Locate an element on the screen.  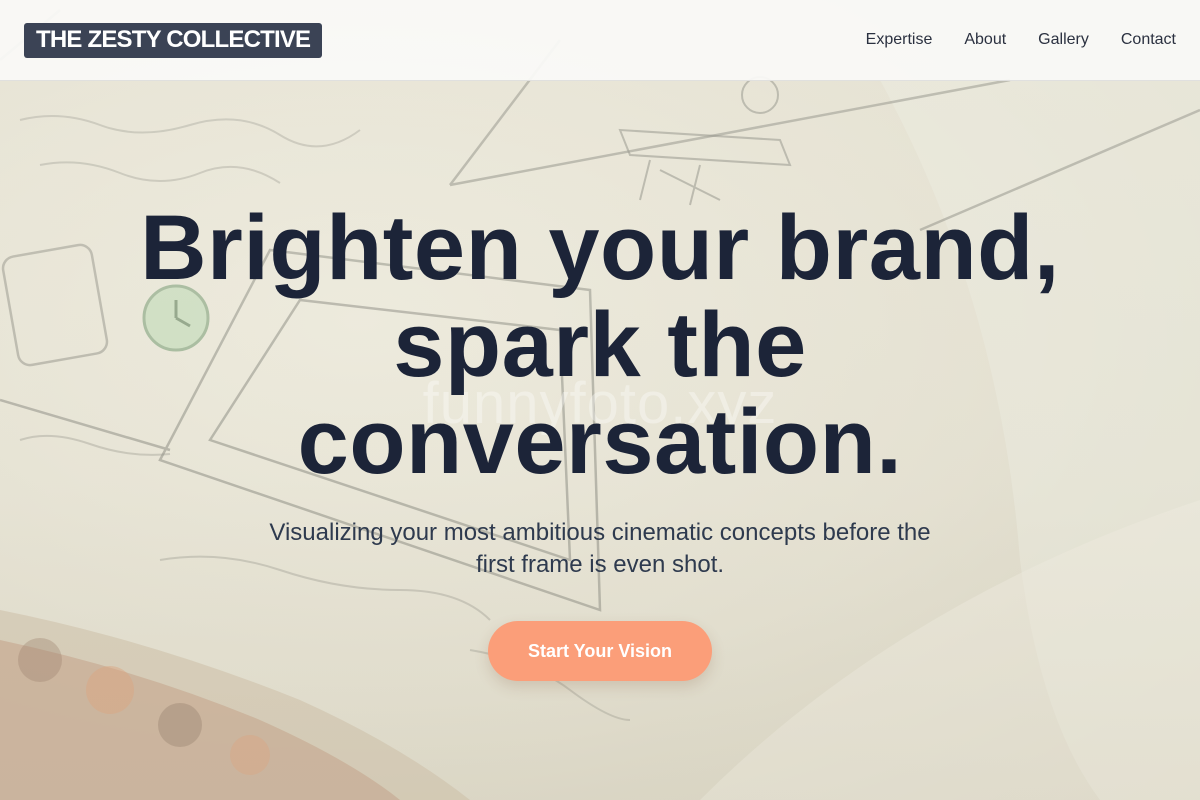
hero-subtitle-line: first frame is even shot. is located at coordinates (600, 564).